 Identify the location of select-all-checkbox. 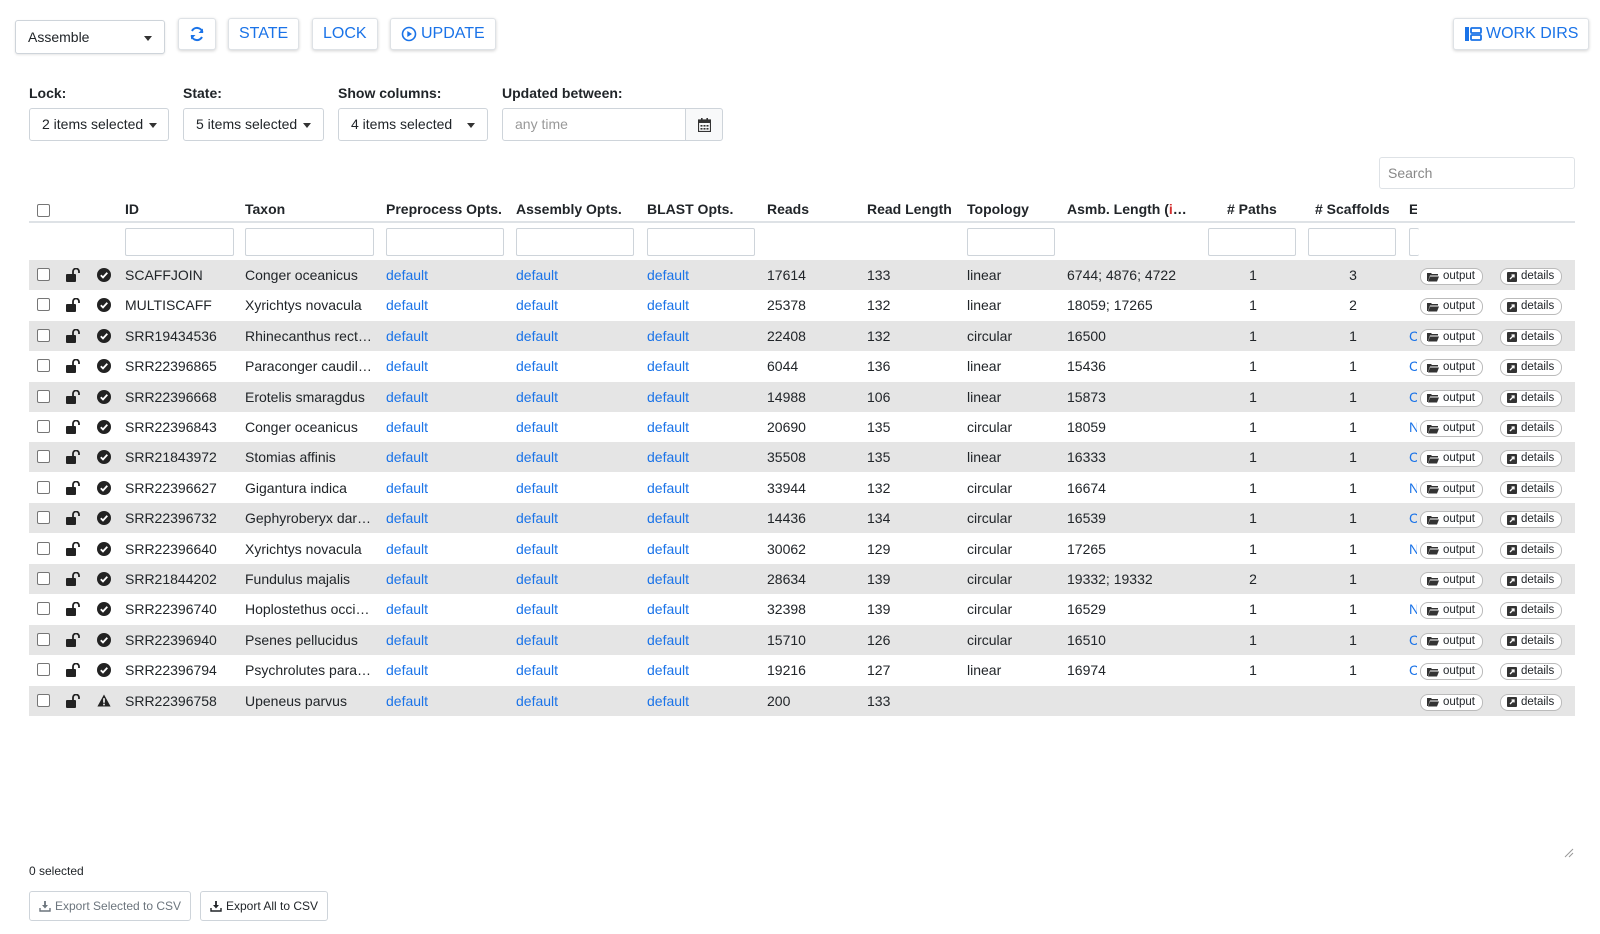
(43, 210).